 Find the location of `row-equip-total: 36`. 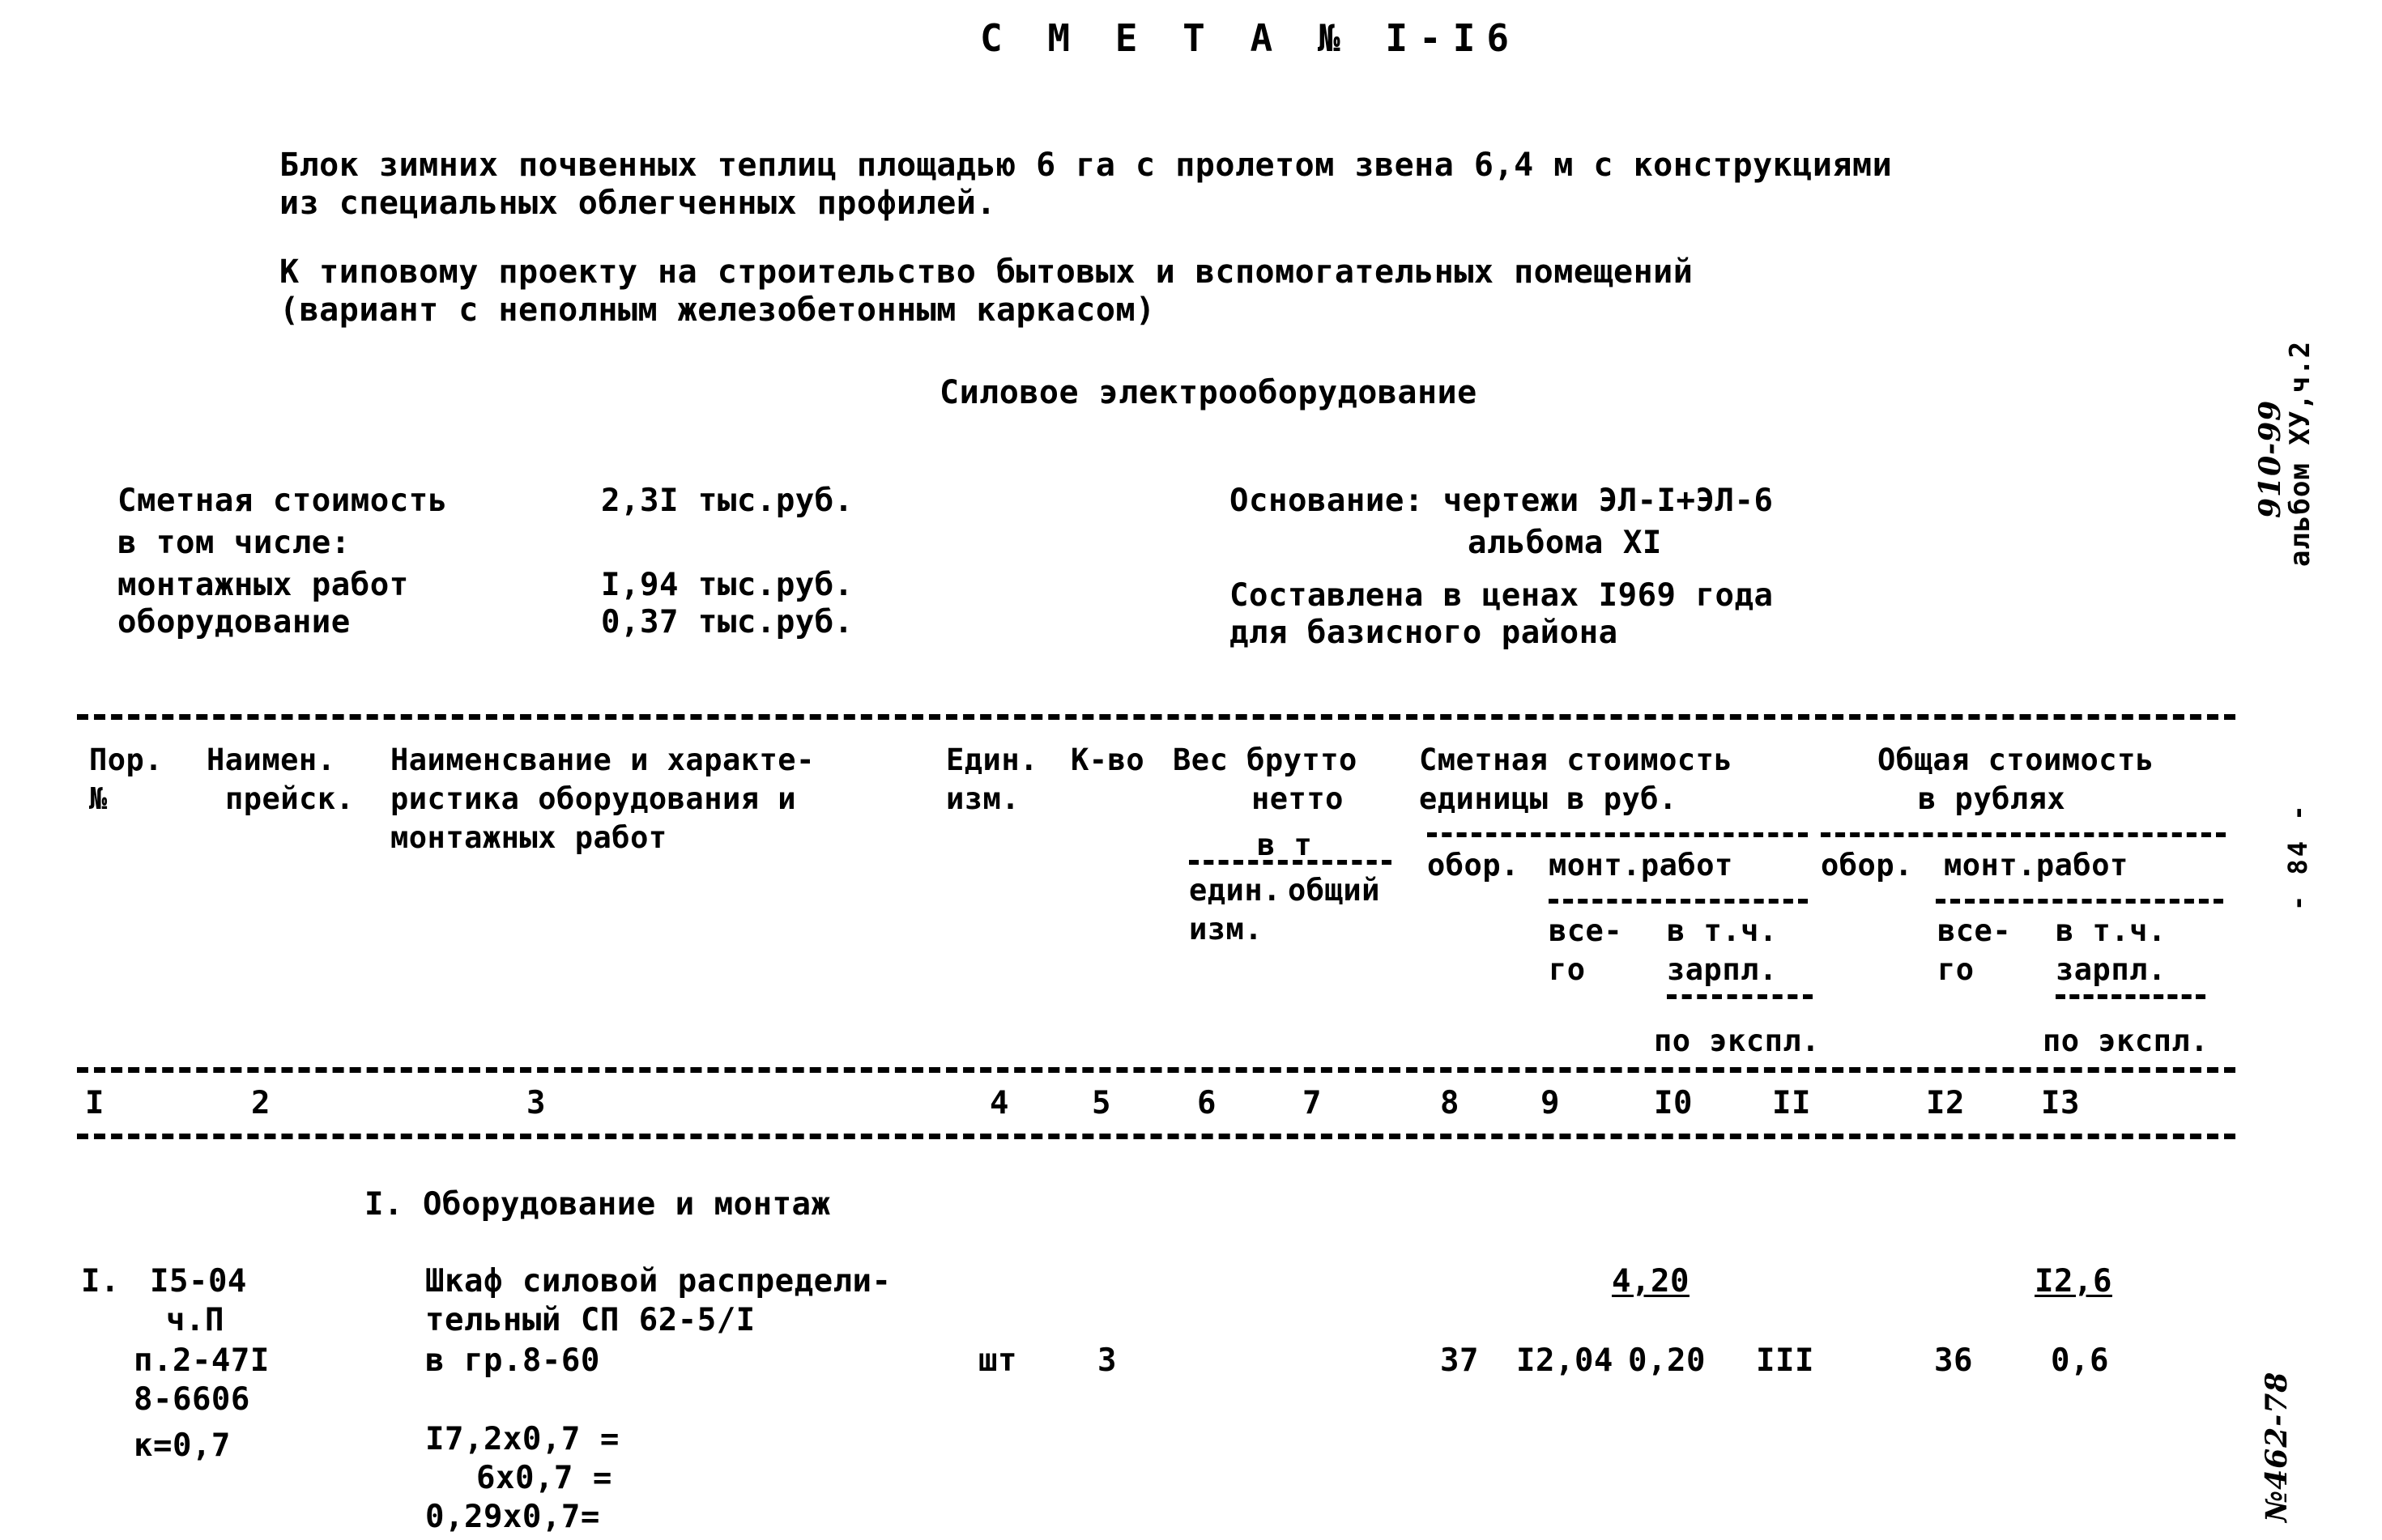

row-equip-total: 36 is located at coordinates (1953, 1360).